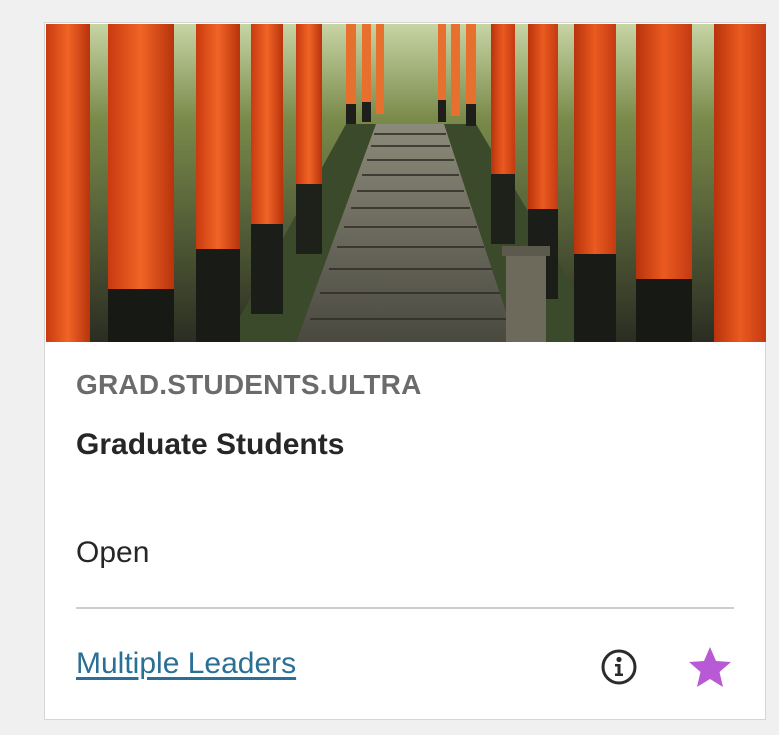 The height and width of the screenshot is (735, 779). What do you see at coordinates (186, 664) in the screenshot?
I see `multiple-leaders-link: Multiple Leaders` at bounding box center [186, 664].